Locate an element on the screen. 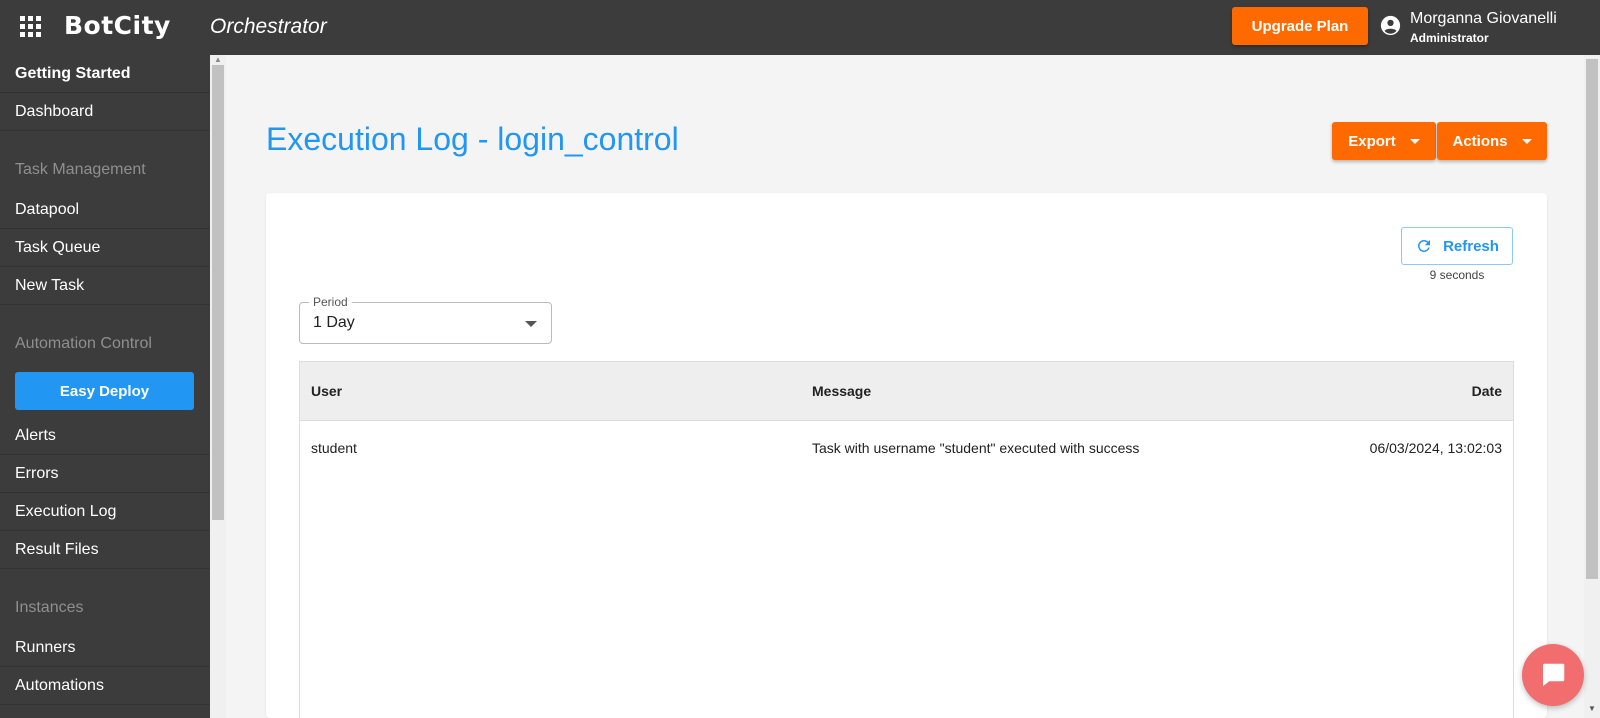 The height and width of the screenshot is (718, 1600). sidebar-section-task-management: Task Management is located at coordinates (80, 169).